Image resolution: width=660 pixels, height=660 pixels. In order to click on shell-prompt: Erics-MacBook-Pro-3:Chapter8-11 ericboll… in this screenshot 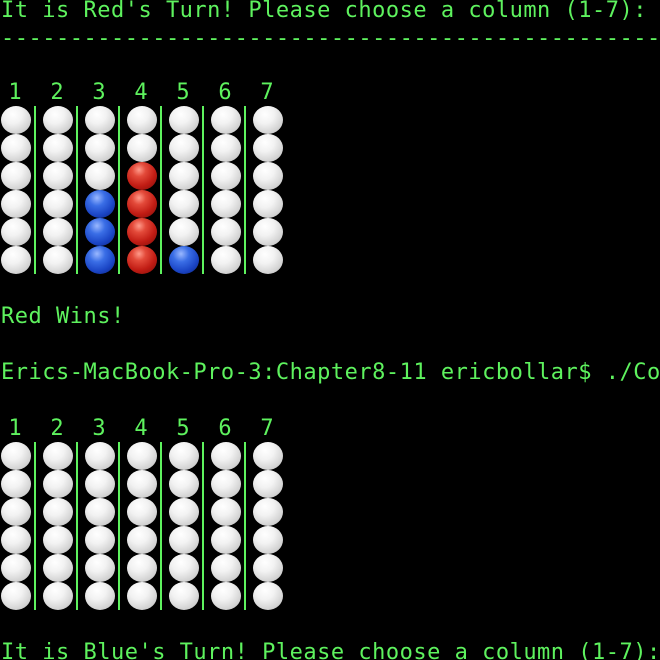, I will do `click(330, 373)`.